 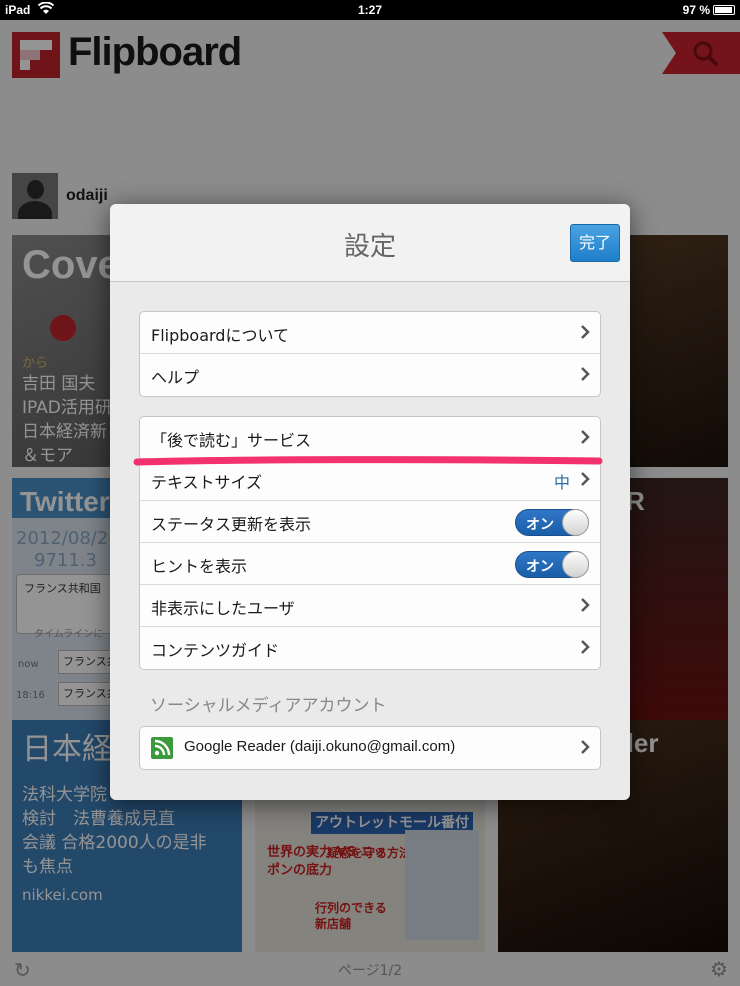 What do you see at coordinates (320, 746) in the screenshot?
I see `row-label: Google Reader (daiji.okuno@gmail.com)` at bounding box center [320, 746].